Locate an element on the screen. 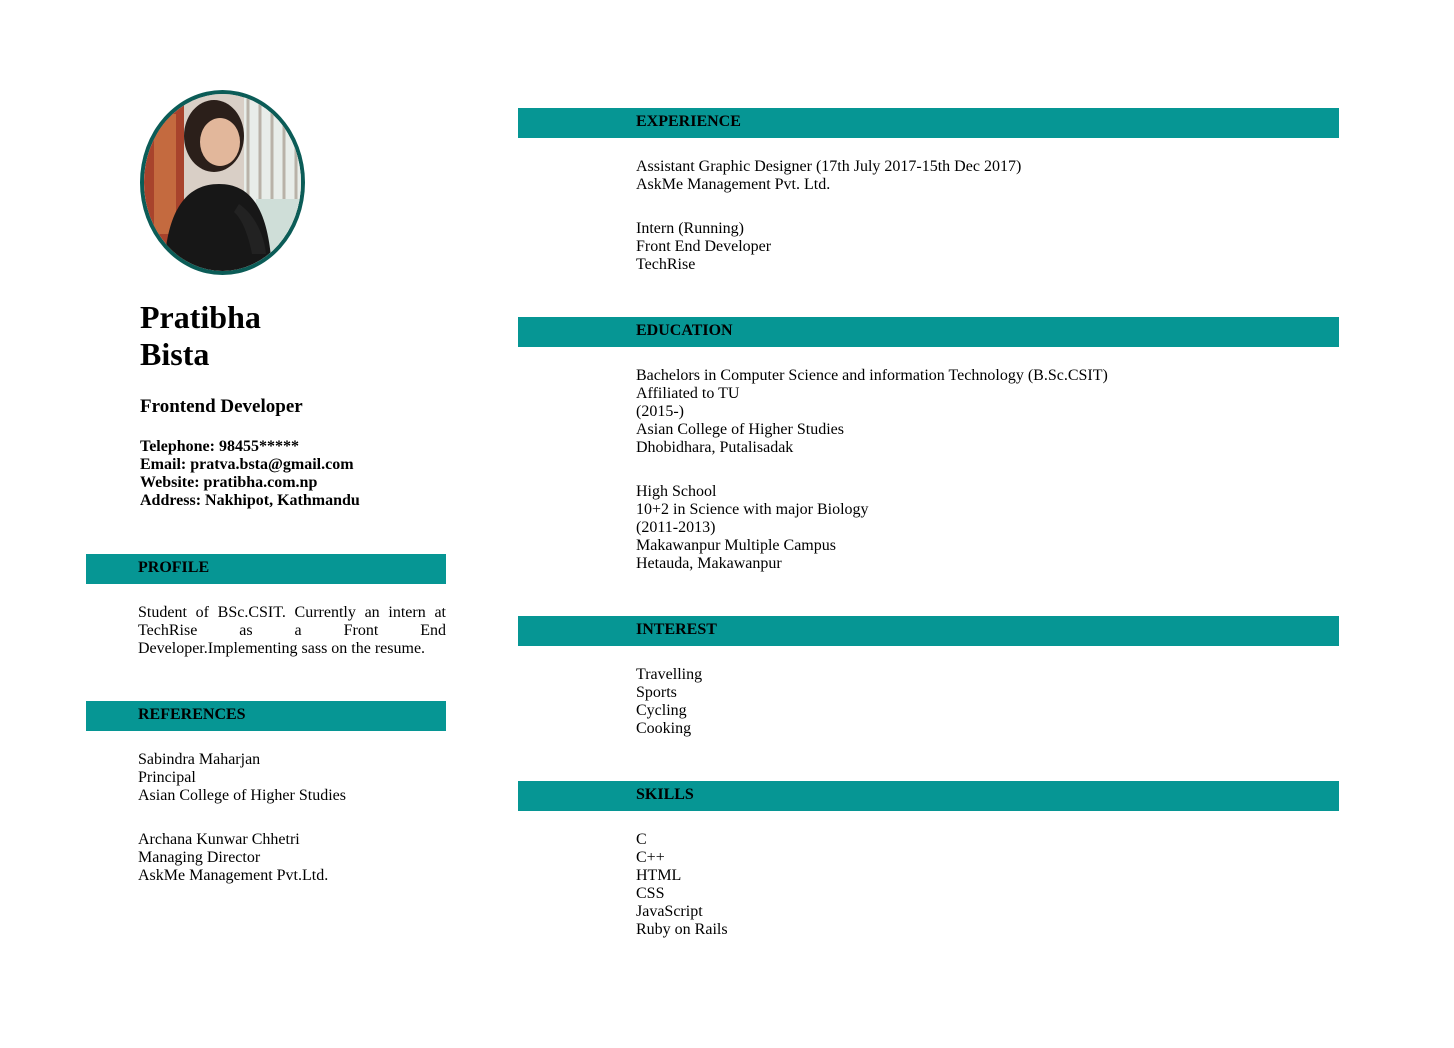 This screenshot has width=1454, height=1048. experience-line: AskMe Management Pvt. Ltd. is located at coordinates (733, 184).